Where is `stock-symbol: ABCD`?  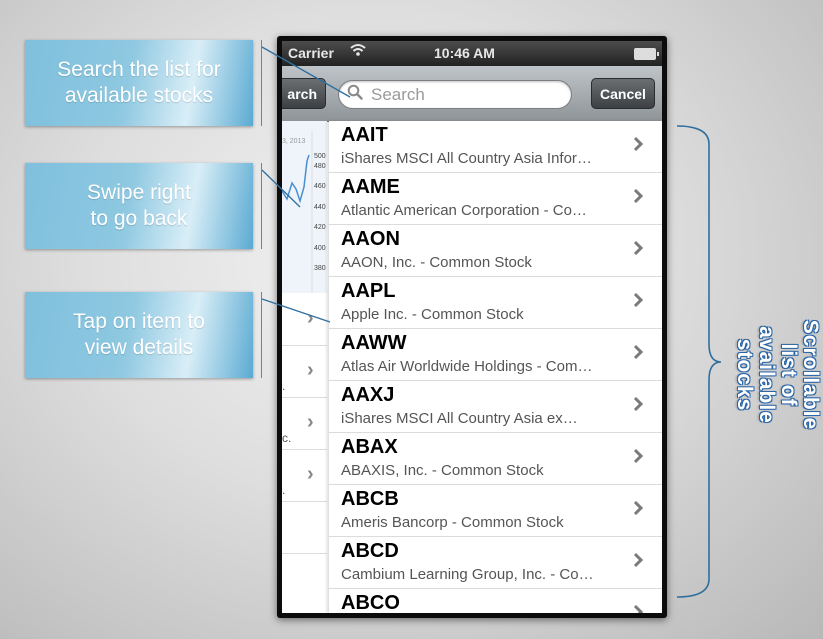
stock-symbol: ABCD is located at coordinates (370, 551).